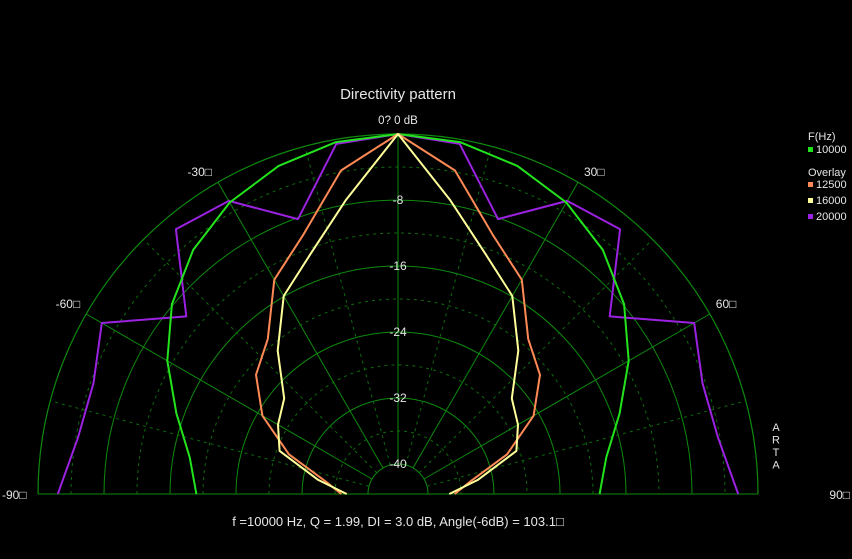  What do you see at coordinates (199, 172) in the screenshot?
I see `angle-tick-label: -30□` at bounding box center [199, 172].